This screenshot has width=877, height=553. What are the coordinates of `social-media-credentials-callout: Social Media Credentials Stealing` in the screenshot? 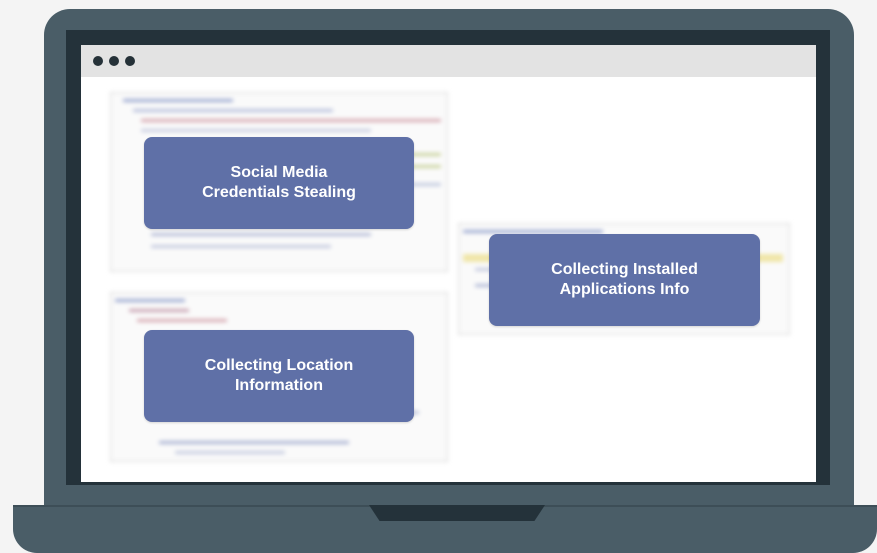 It's located at (279, 183).